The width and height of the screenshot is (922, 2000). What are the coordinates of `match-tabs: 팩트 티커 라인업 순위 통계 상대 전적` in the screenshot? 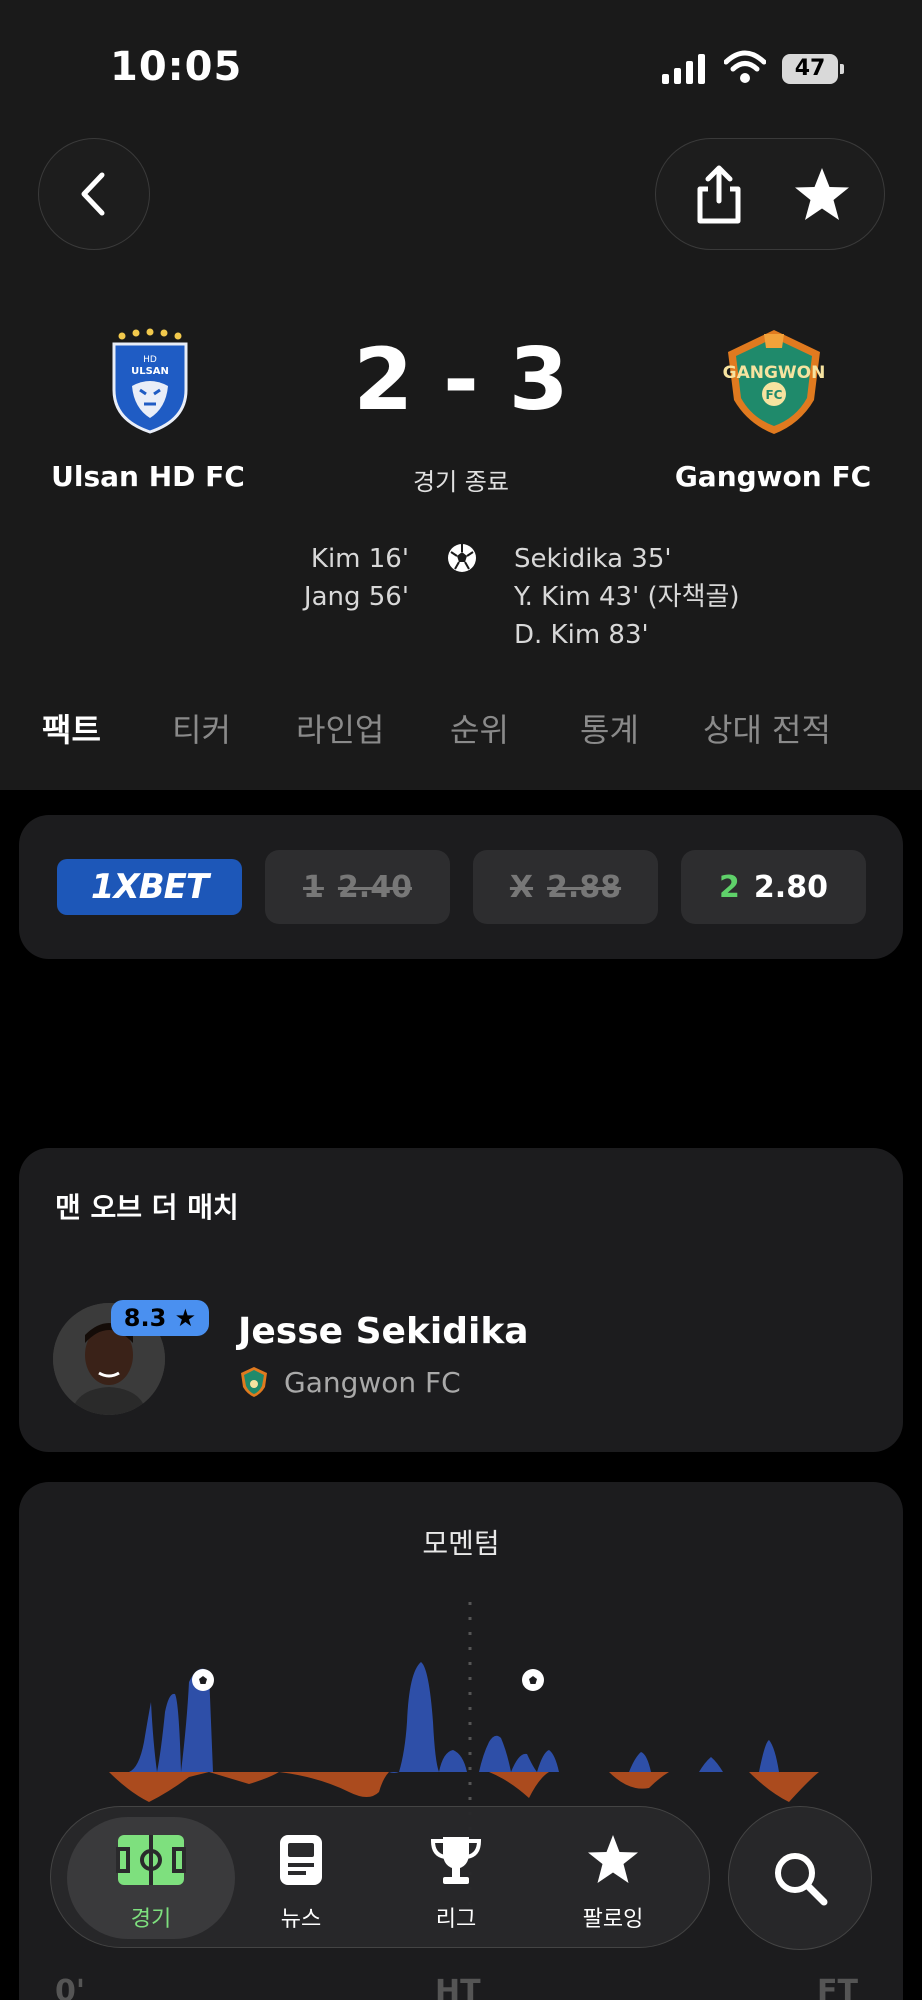 It's located at (461, 735).